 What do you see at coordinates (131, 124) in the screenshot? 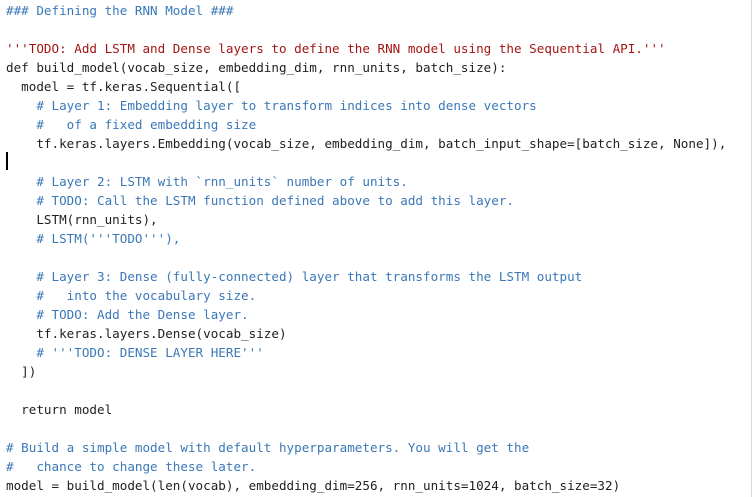
I see `code-line: # of a fixed embedding size` at bounding box center [131, 124].